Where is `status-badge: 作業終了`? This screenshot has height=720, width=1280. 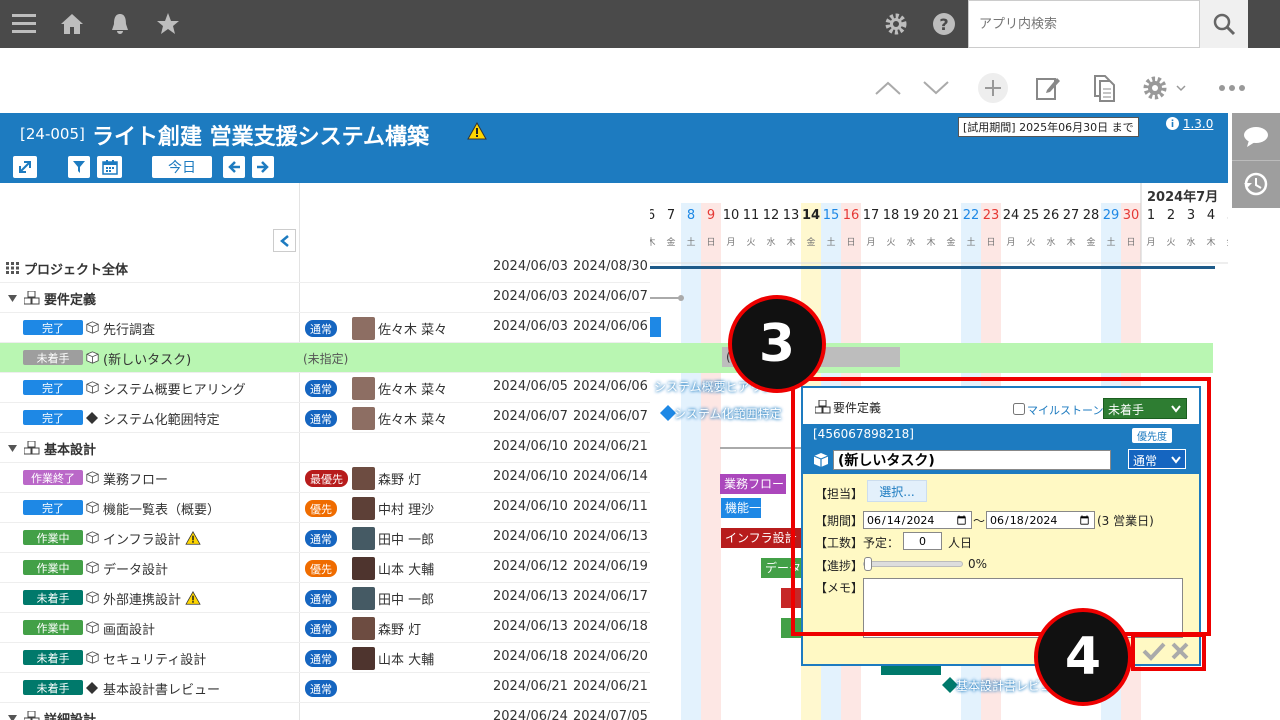
status-badge: 作業終了 is located at coordinates (53, 477).